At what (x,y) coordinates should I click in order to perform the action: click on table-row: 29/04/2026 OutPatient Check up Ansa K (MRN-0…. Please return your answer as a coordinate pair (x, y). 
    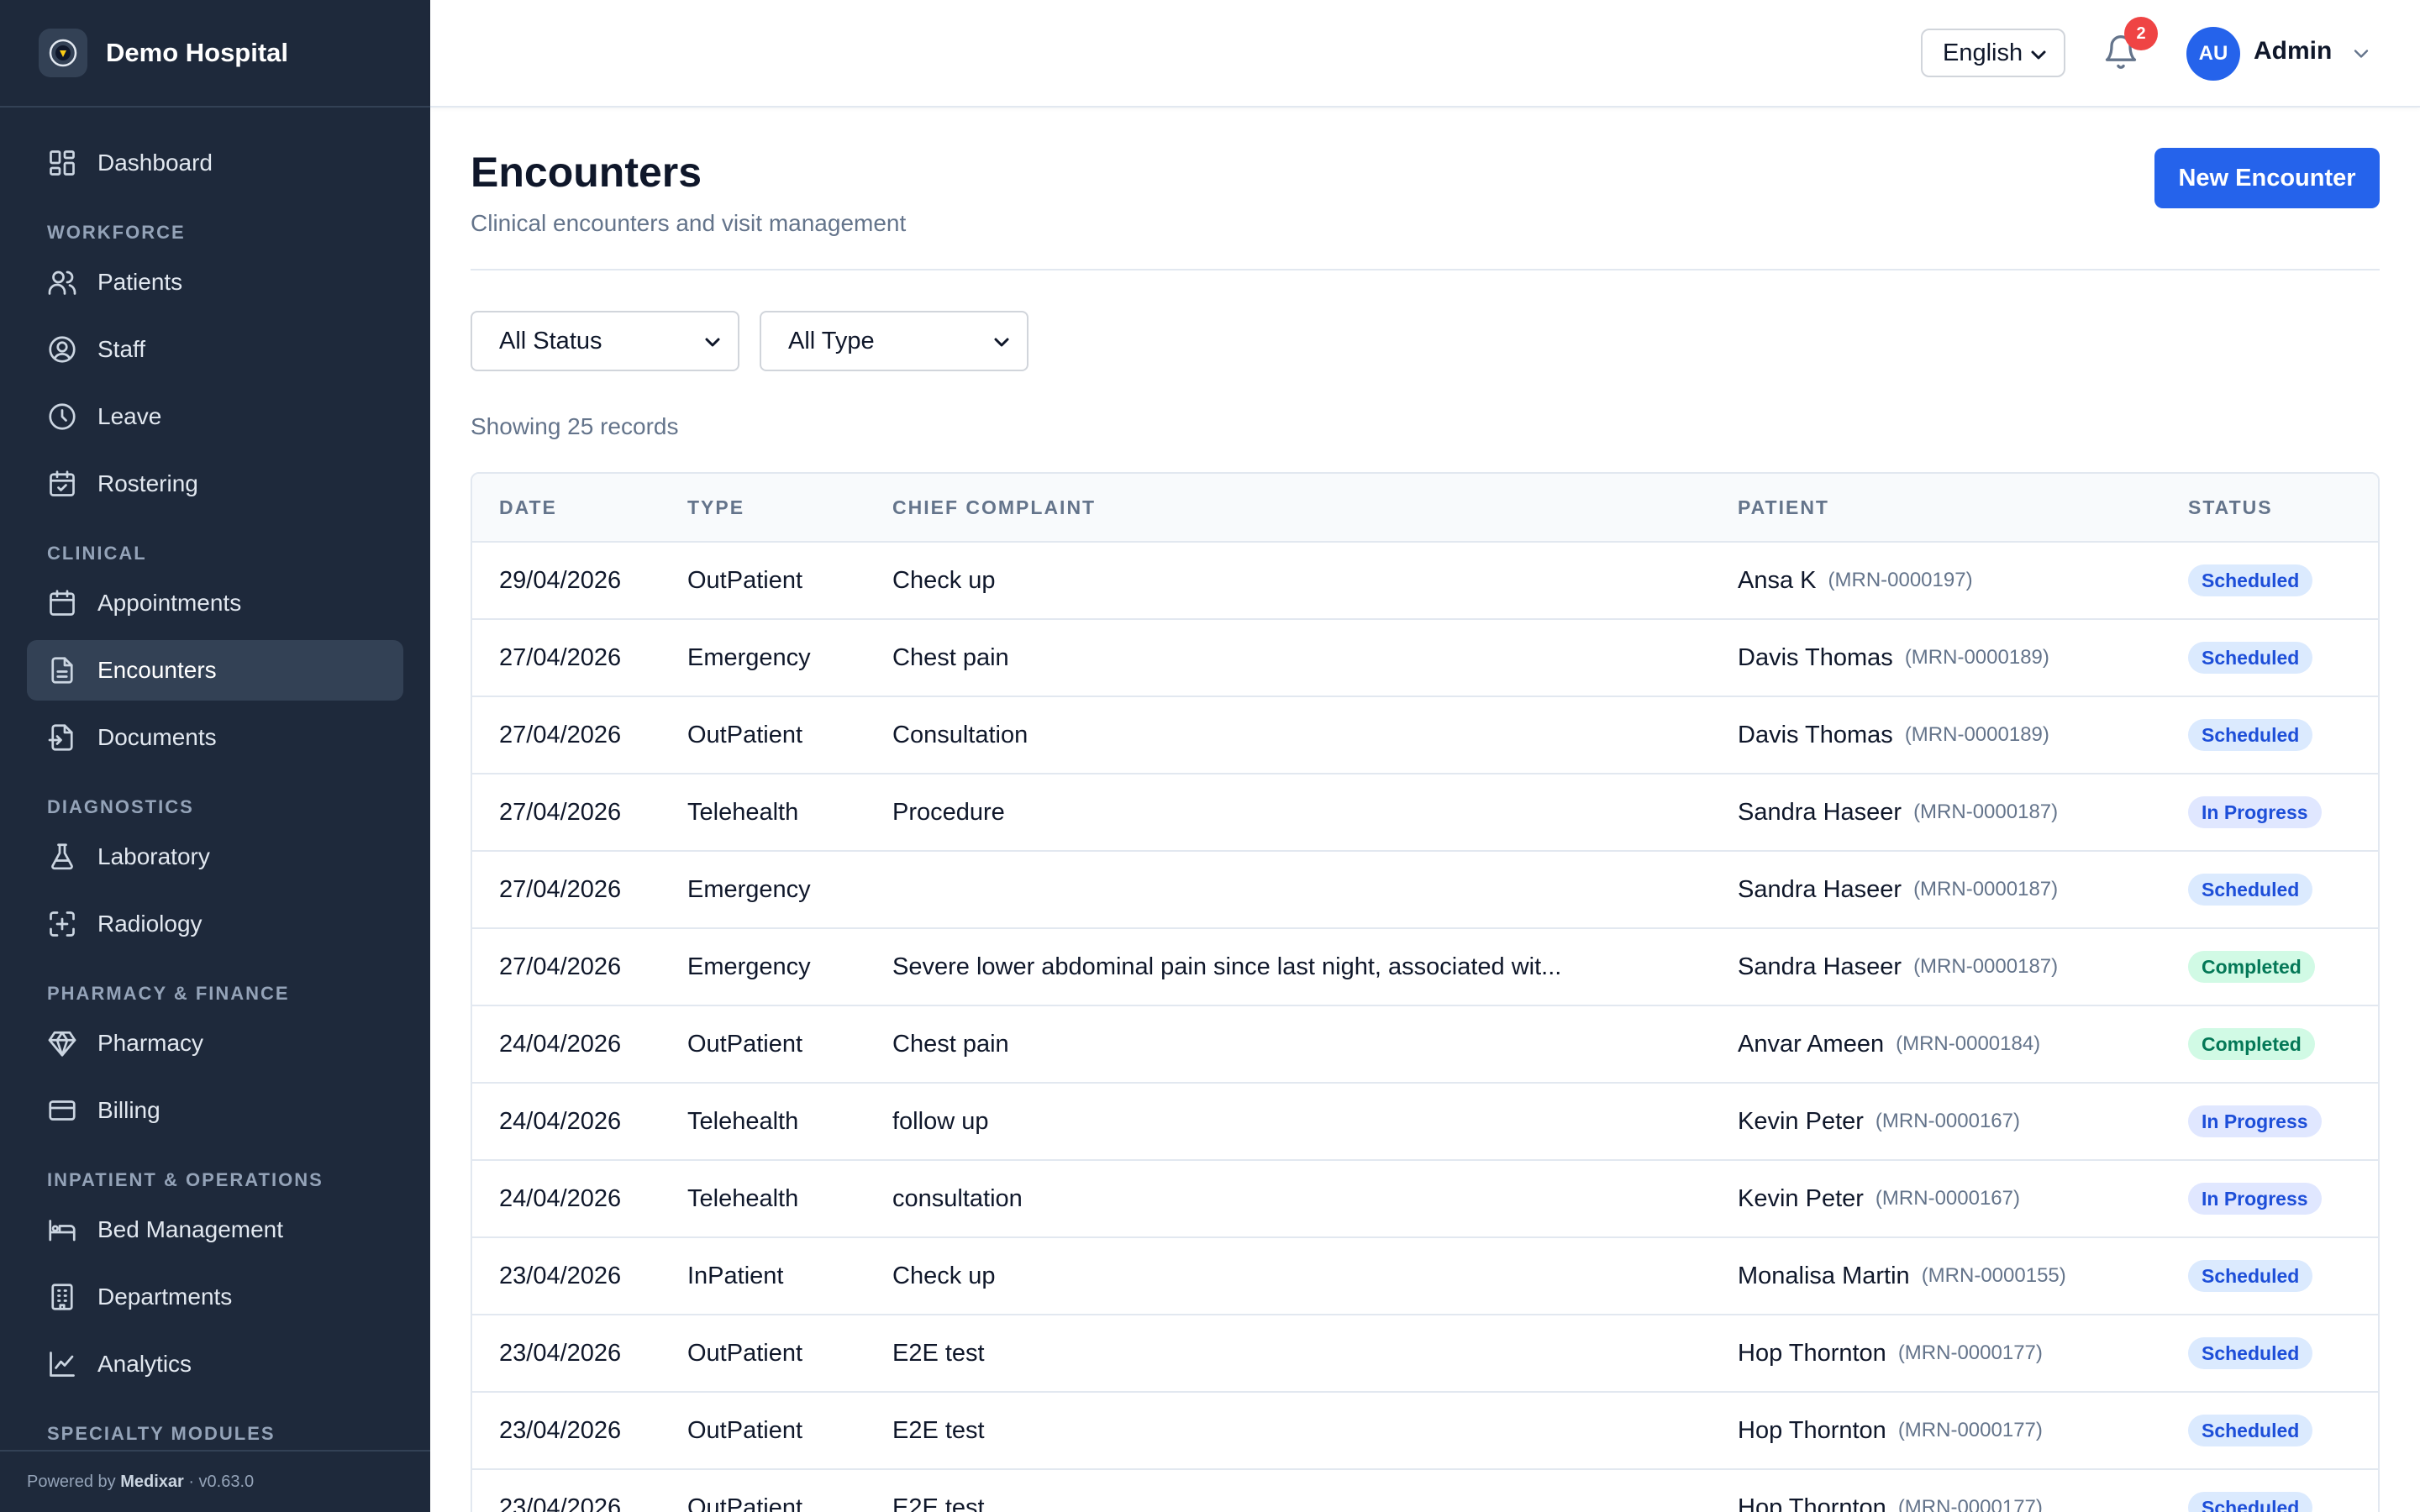
    Looking at the image, I should click on (1425, 581).